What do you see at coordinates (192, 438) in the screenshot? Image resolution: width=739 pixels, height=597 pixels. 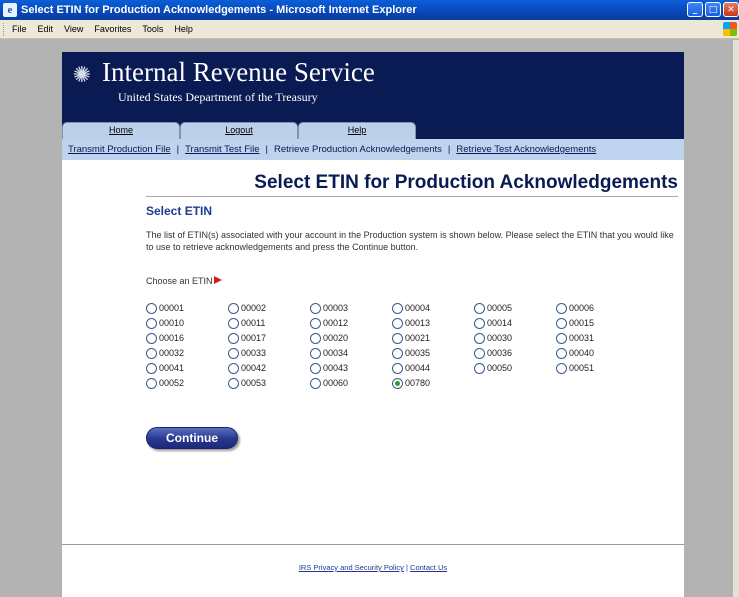 I see `continue-button: Continue` at bounding box center [192, 438].